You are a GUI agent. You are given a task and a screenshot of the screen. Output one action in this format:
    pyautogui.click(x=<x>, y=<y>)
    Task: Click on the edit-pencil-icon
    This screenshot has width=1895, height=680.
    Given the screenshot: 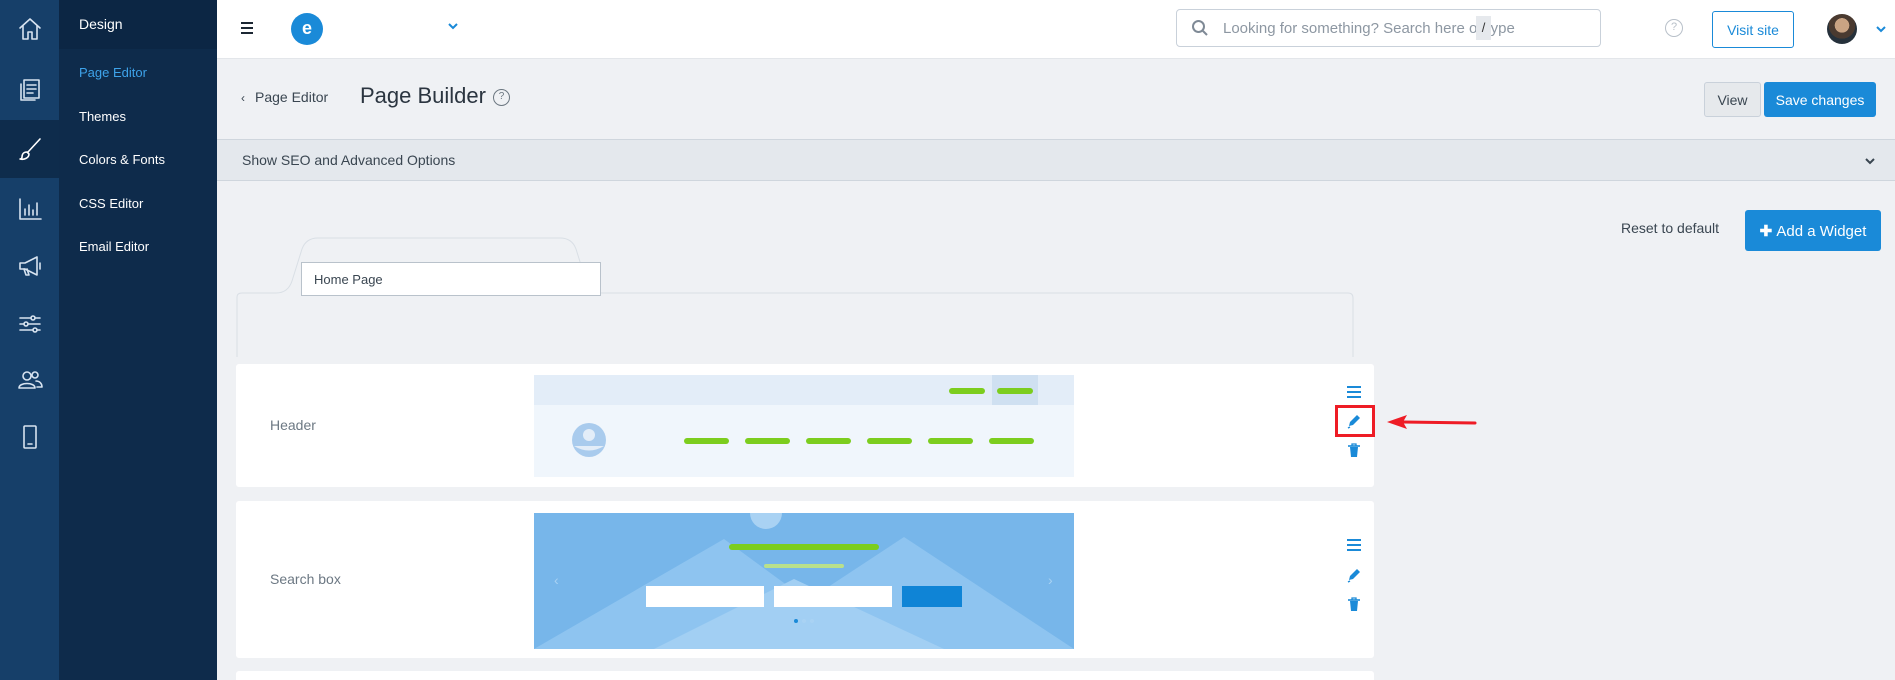 What is the action you would take?
    pyautogui.click(x=1354, y=575)
    